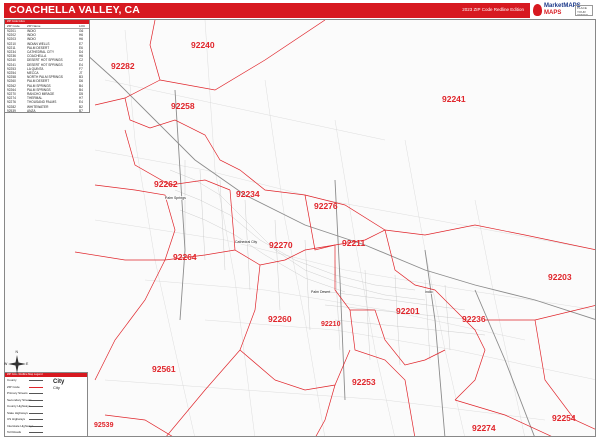 The image size is (600, 440). Describe the element at coordinates (82, 26) in the screenshot. I see `col-loc: LOC` at that location.